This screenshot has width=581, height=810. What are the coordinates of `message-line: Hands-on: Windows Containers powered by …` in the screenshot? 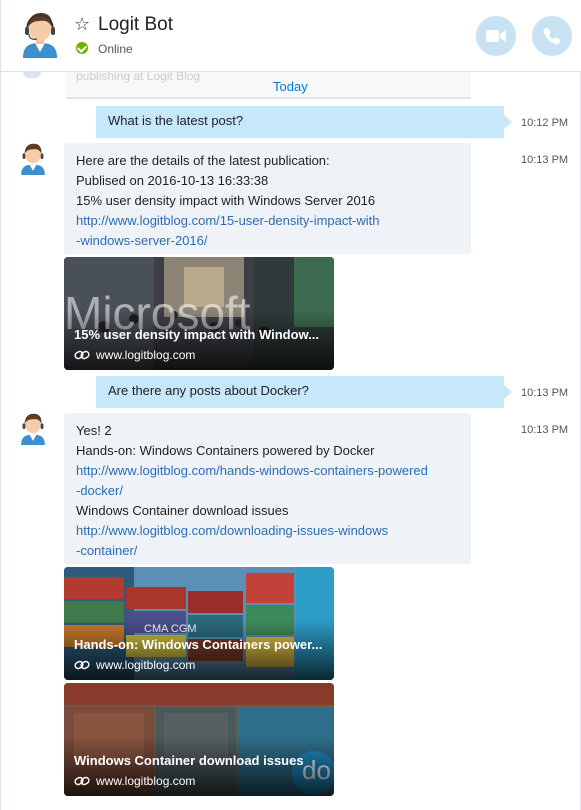 It's located at (225, 450).